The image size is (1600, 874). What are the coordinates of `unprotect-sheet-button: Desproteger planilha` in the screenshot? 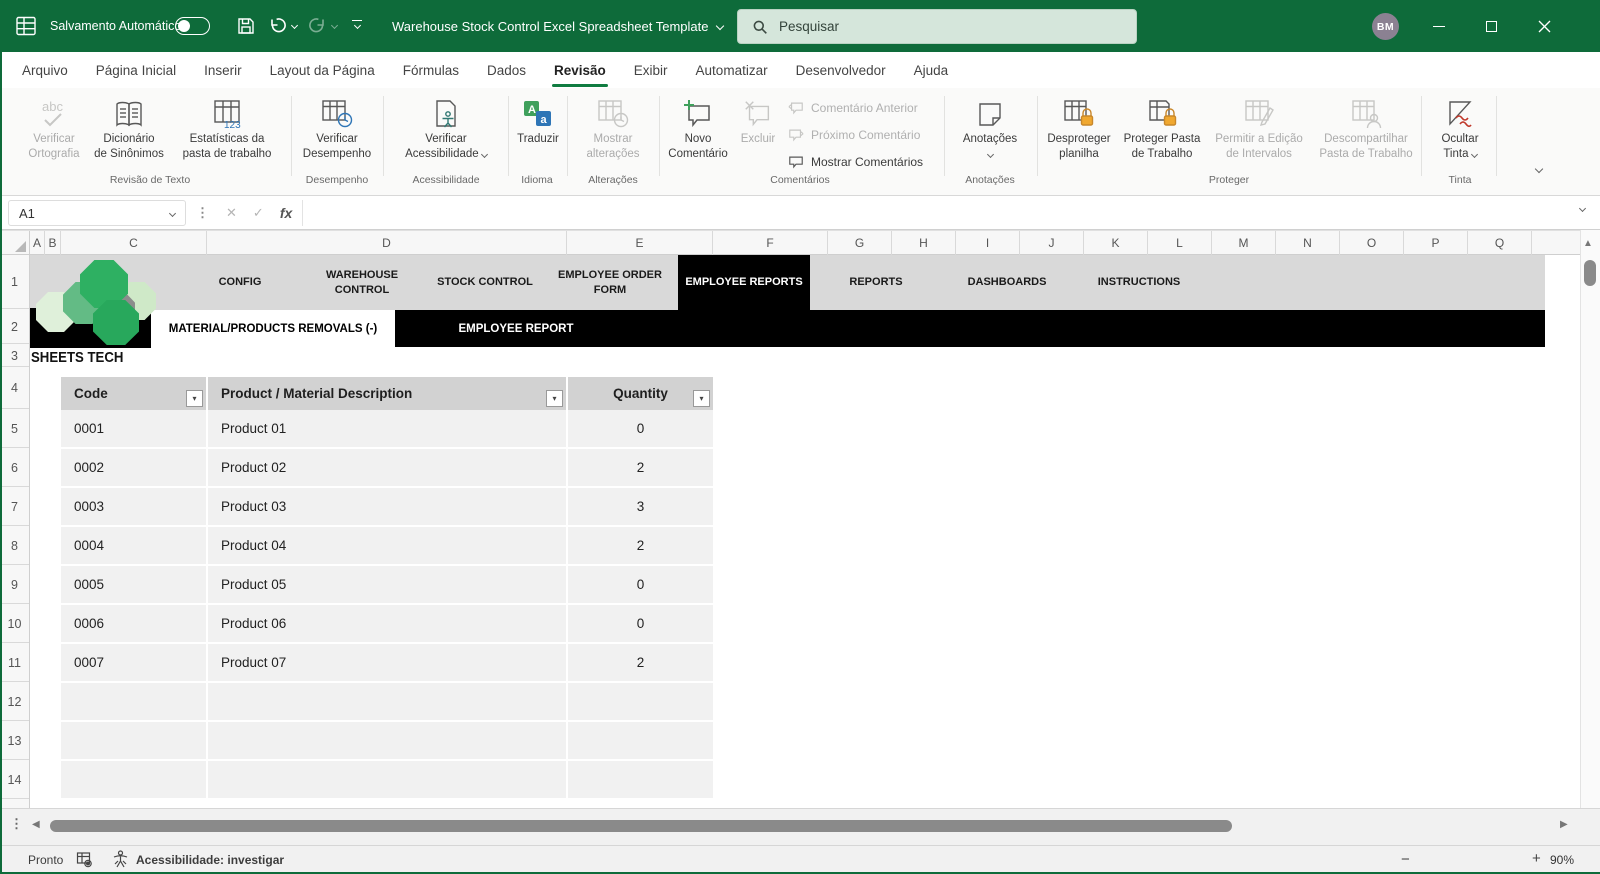 It's located at (1079, 132).